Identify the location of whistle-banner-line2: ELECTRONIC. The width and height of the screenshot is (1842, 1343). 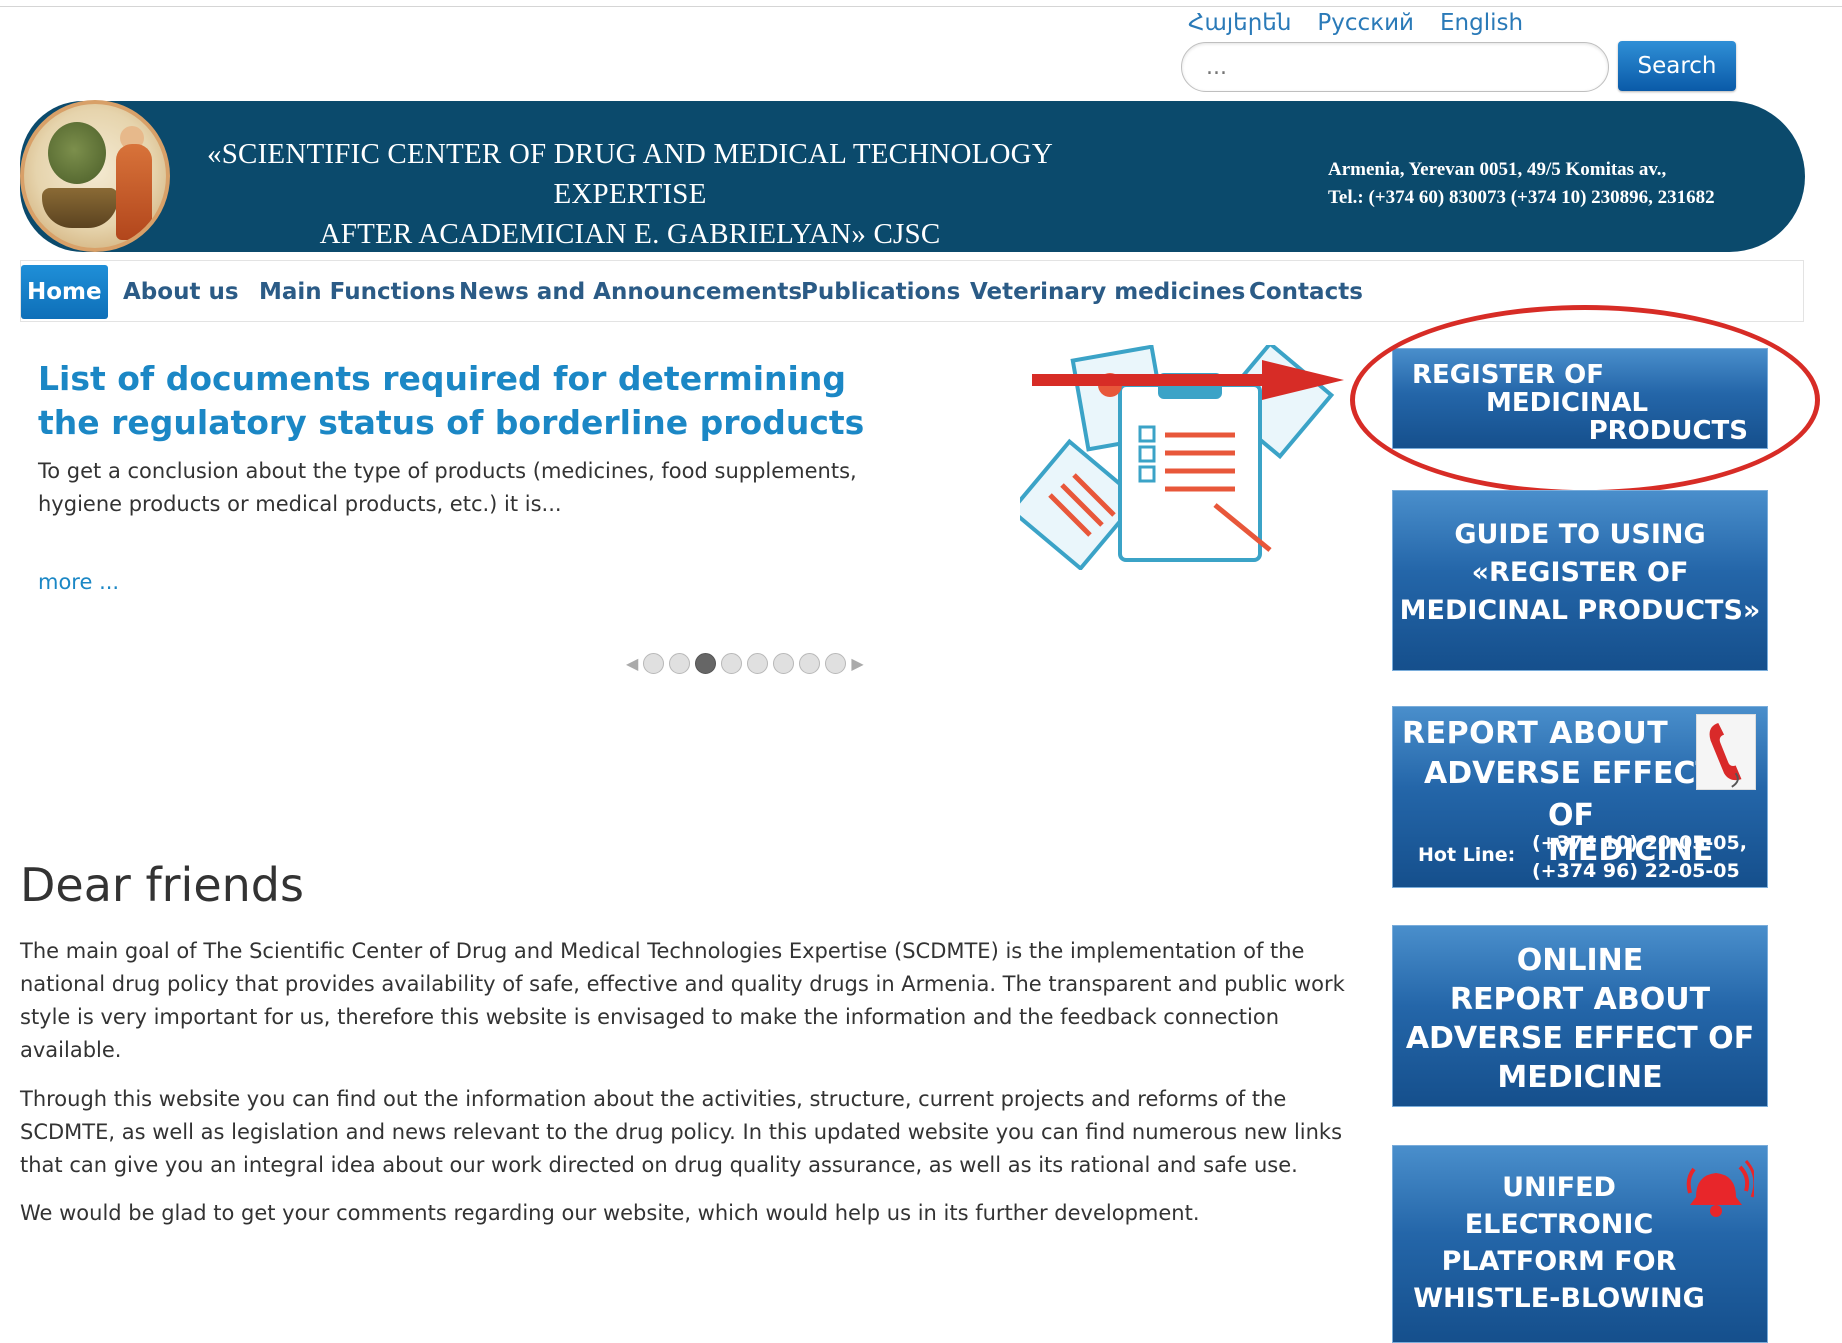
(1559, 1224).